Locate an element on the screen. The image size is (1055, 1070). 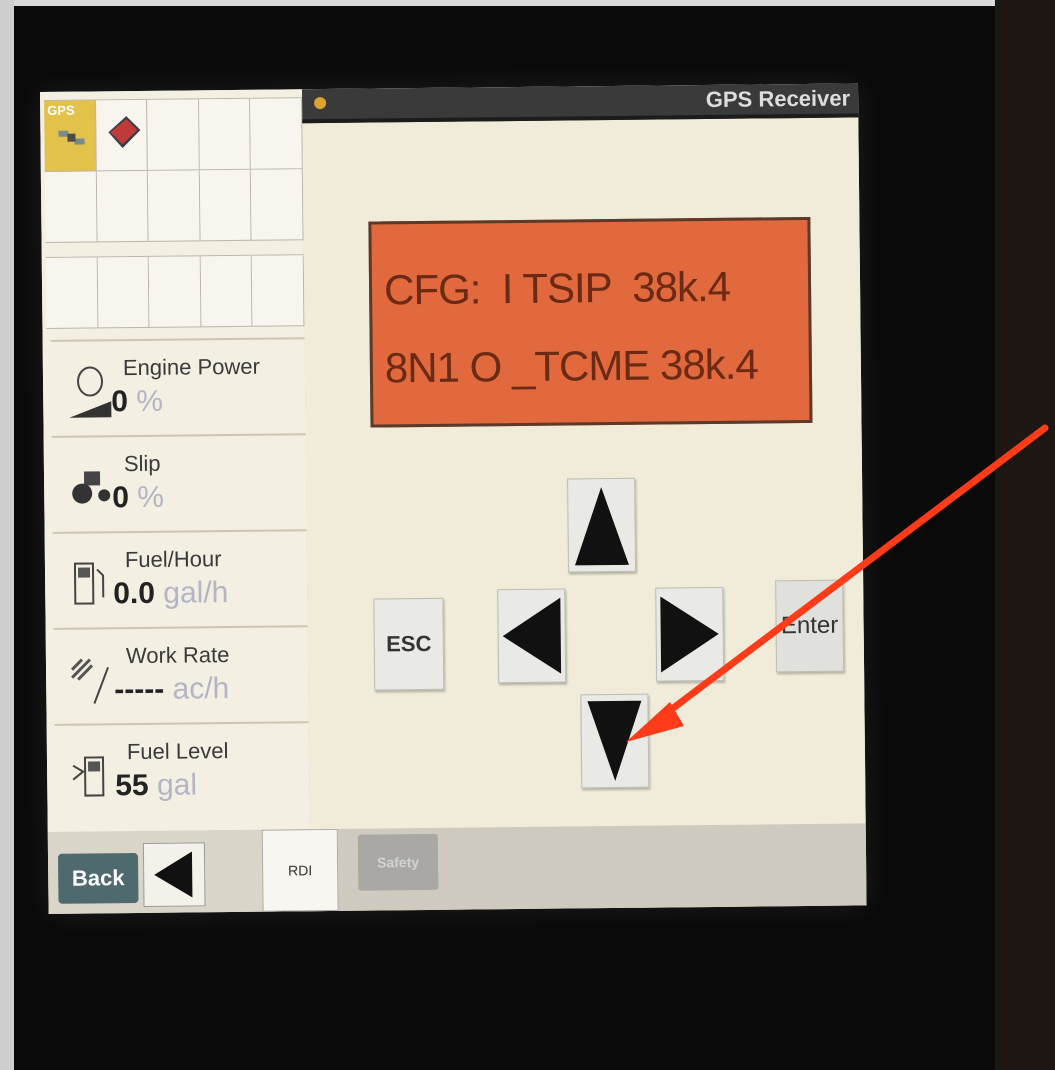
alert-icon is located at coordinates (320, 103).